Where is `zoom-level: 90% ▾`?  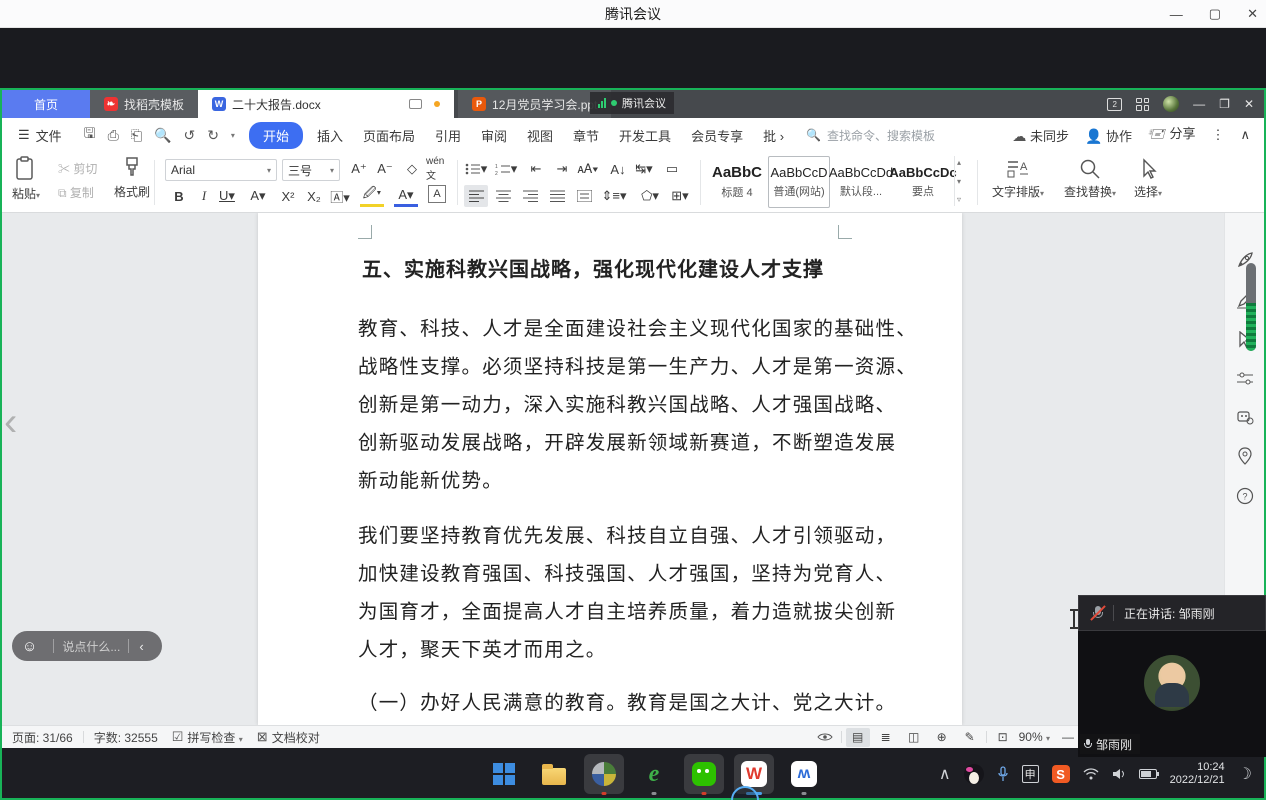
zoom-level: 90% ▾ is located at coordinates (1034, 737).